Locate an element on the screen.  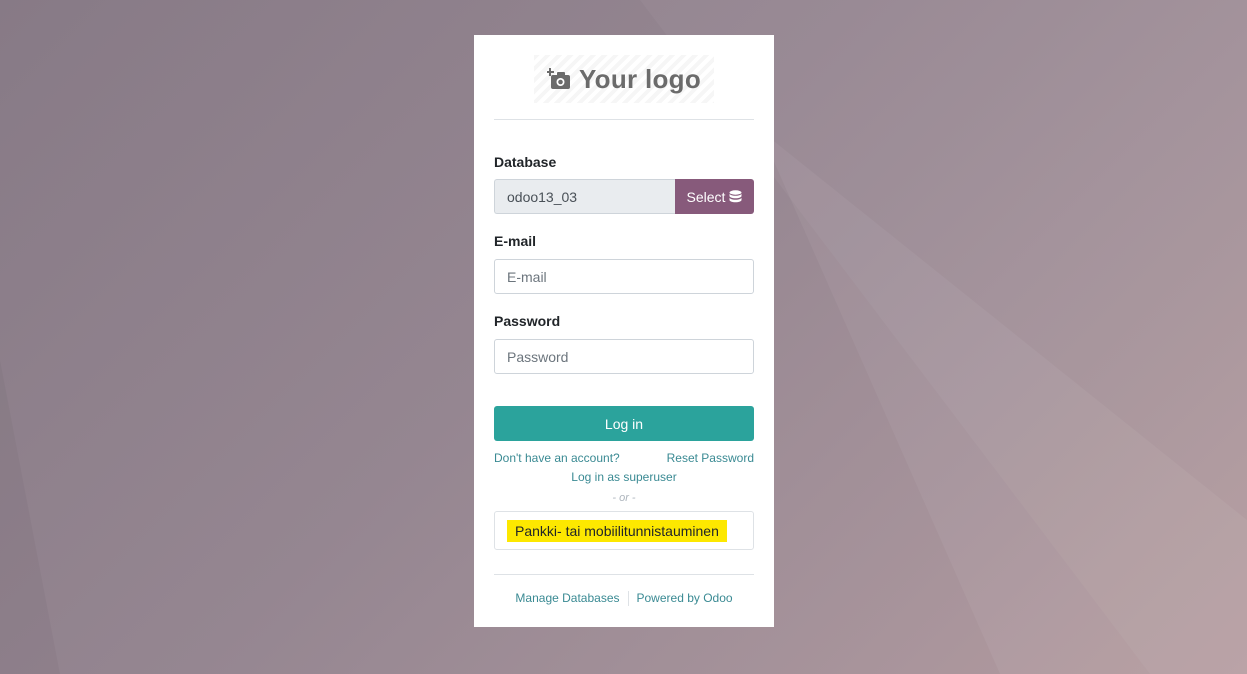
database-selector: odoo13_03 Select is located at coordinates (624, 196).